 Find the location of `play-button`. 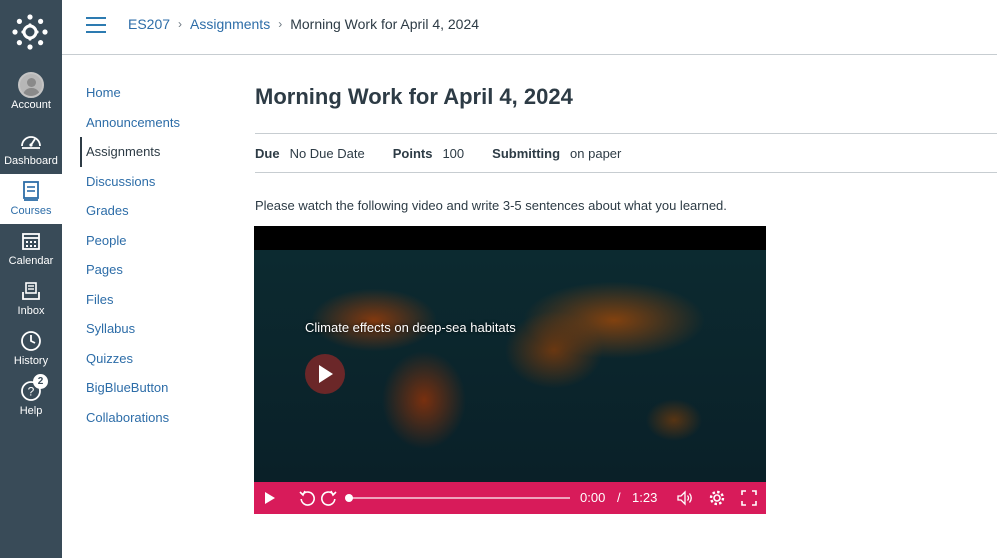

play-button is located at coordinates (270, 498).